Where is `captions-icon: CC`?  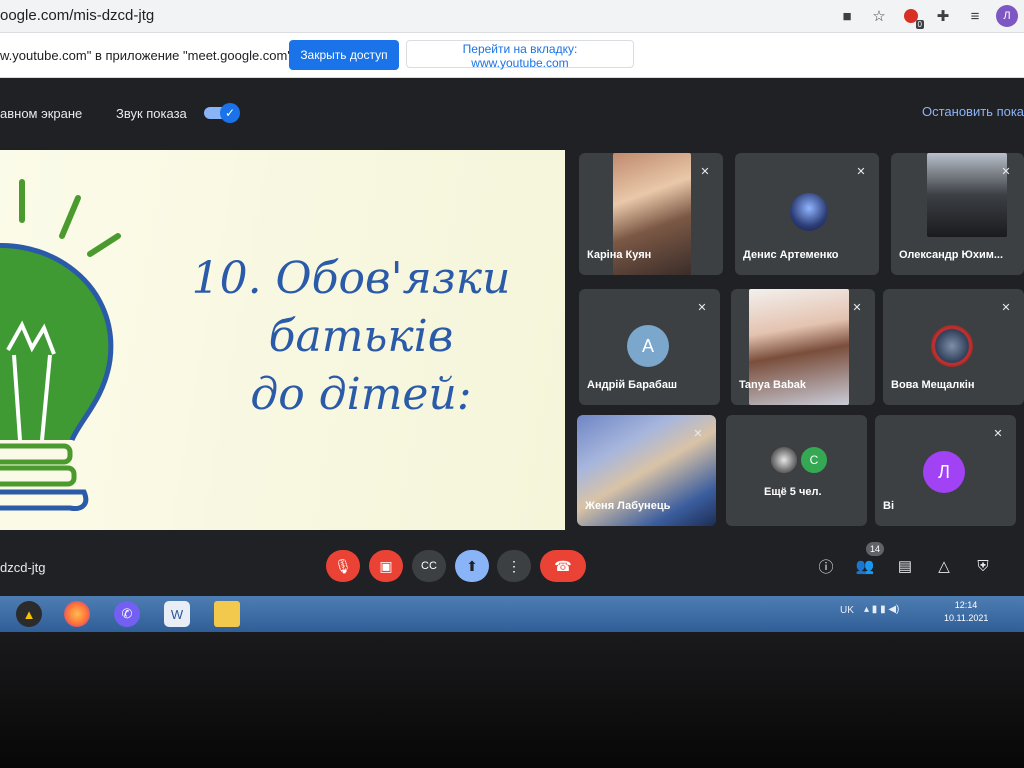 captions-icon: CC is located at coordinates (429, 566).